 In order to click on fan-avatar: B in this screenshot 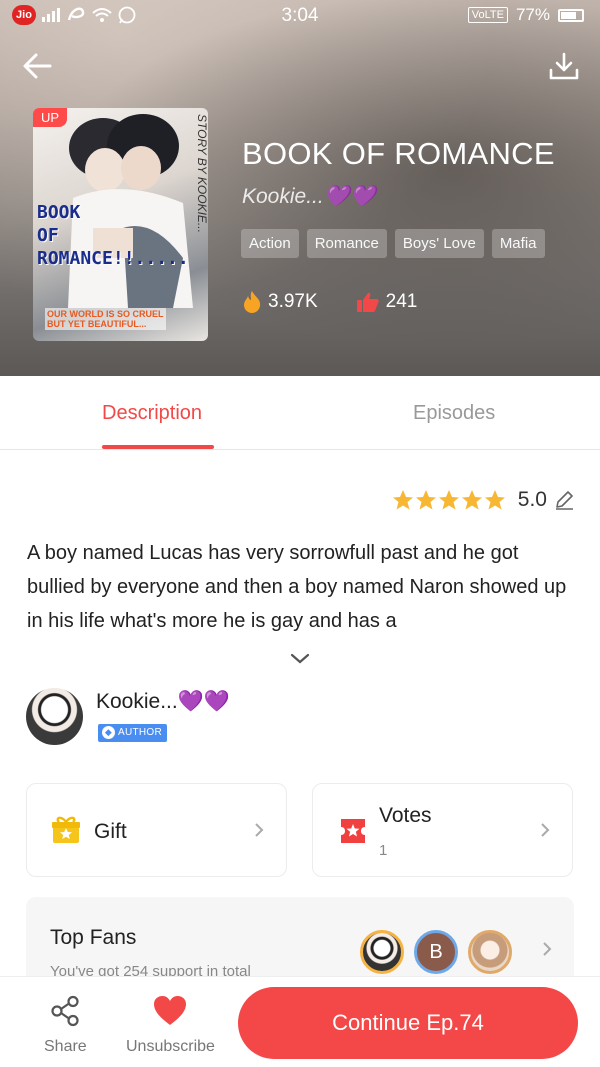, I will do `click(436, 952)`.